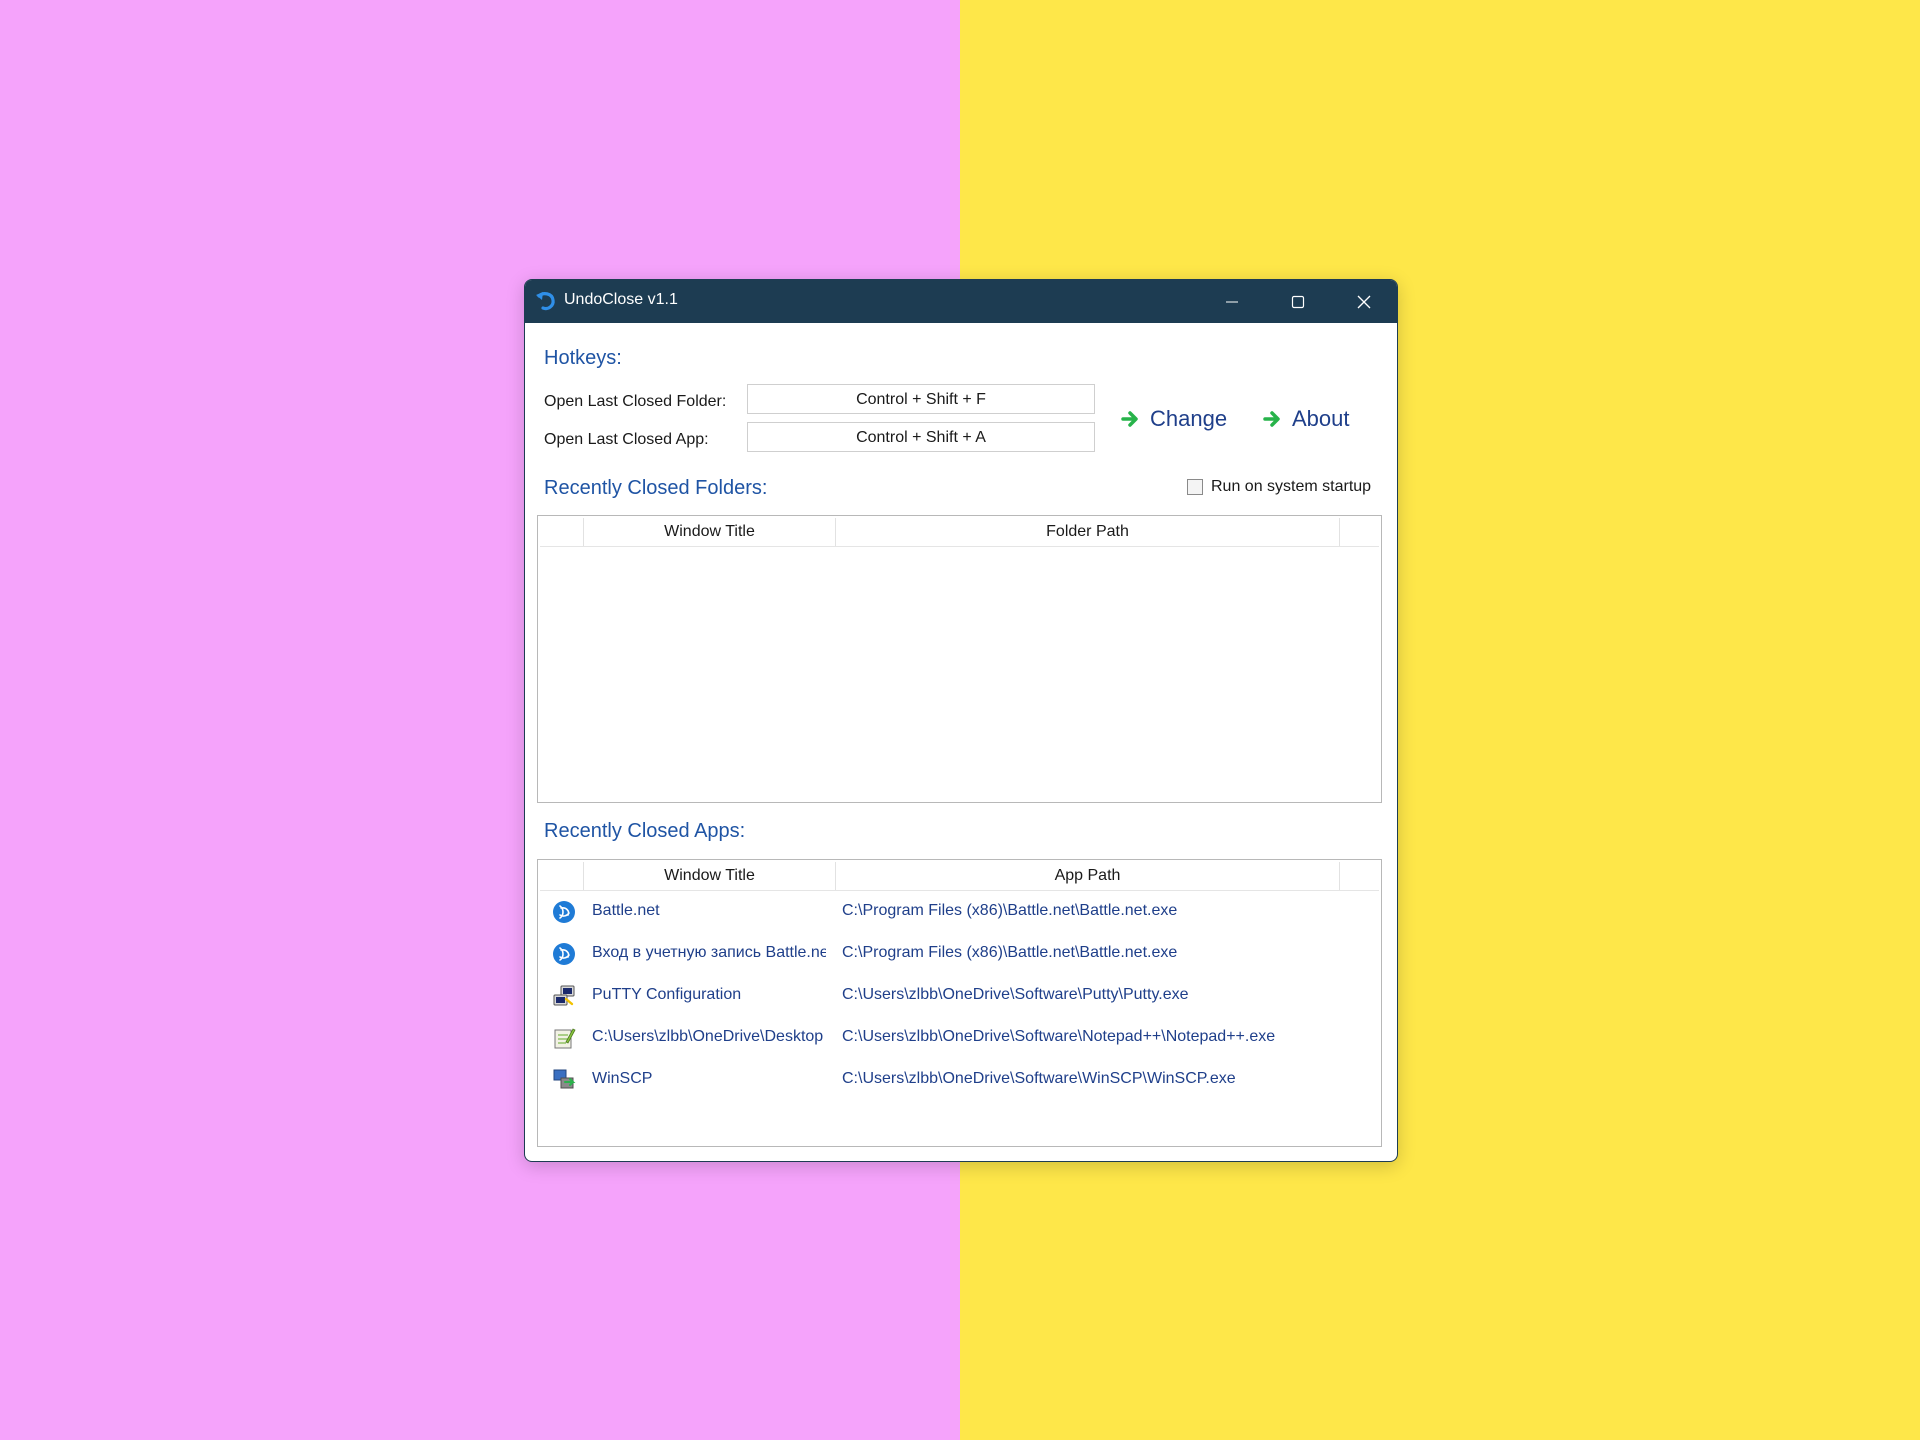 This screenshot has width=1920, height=1440. I want to click on folder-hotkey-label: Open Last Closed Folder:, so click(635, 401).